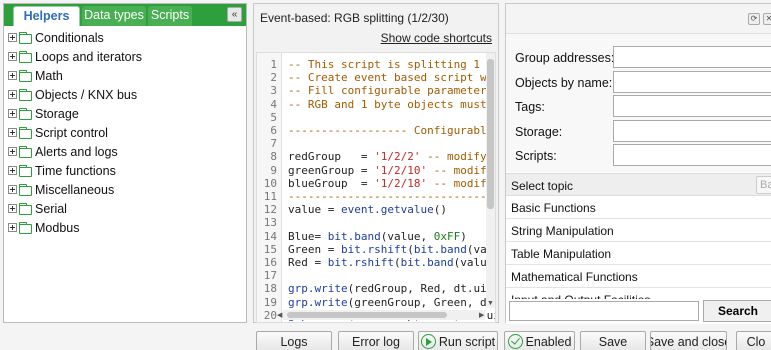 The width and height of the screenshot is (771, 350). I want to click on helpers-tabbar: Helpers Data types Scripts «, so click(125, 15).